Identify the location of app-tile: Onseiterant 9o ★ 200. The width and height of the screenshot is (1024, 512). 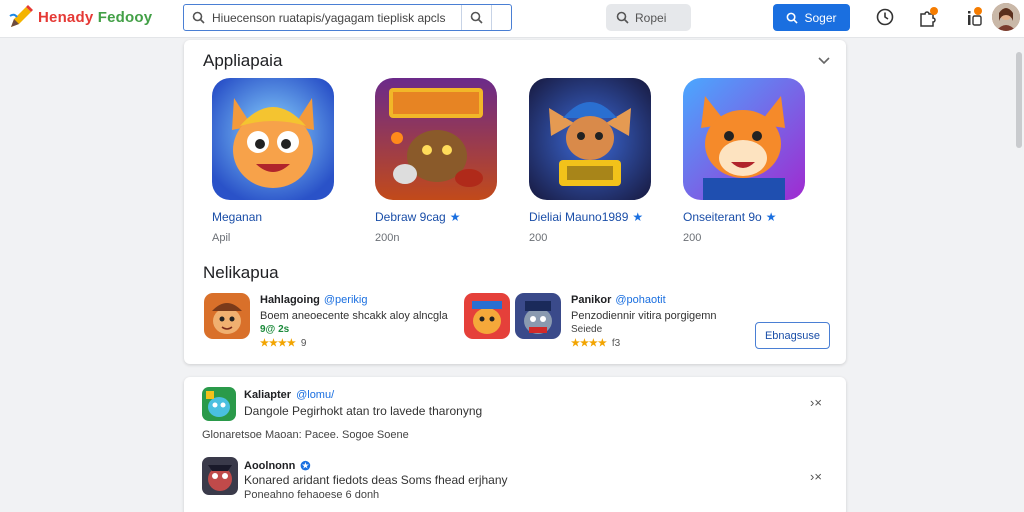
(753, 161).